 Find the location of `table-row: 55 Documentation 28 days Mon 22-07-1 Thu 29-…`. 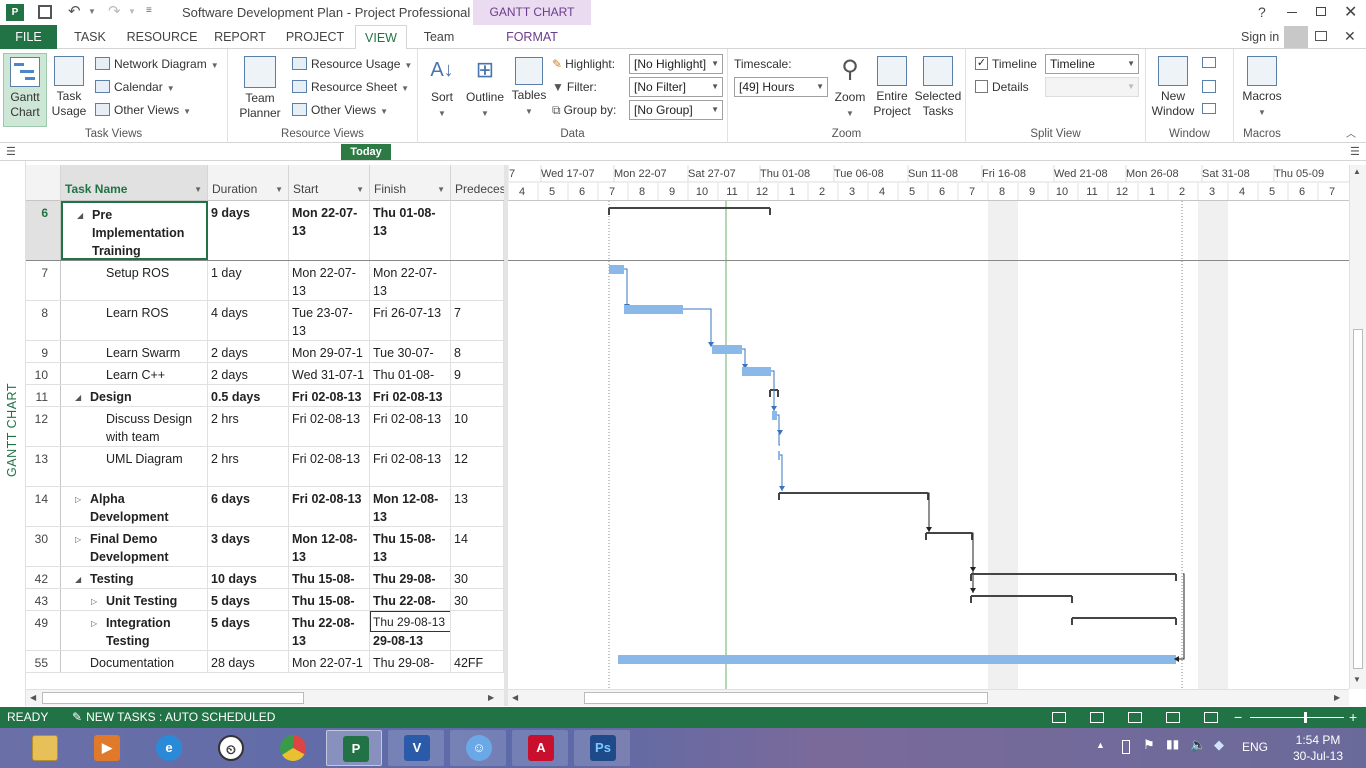

table-row: 55 Documentation 28 days Mon 22-07-1 Thu 29-… is located at coordinates (265, 662).